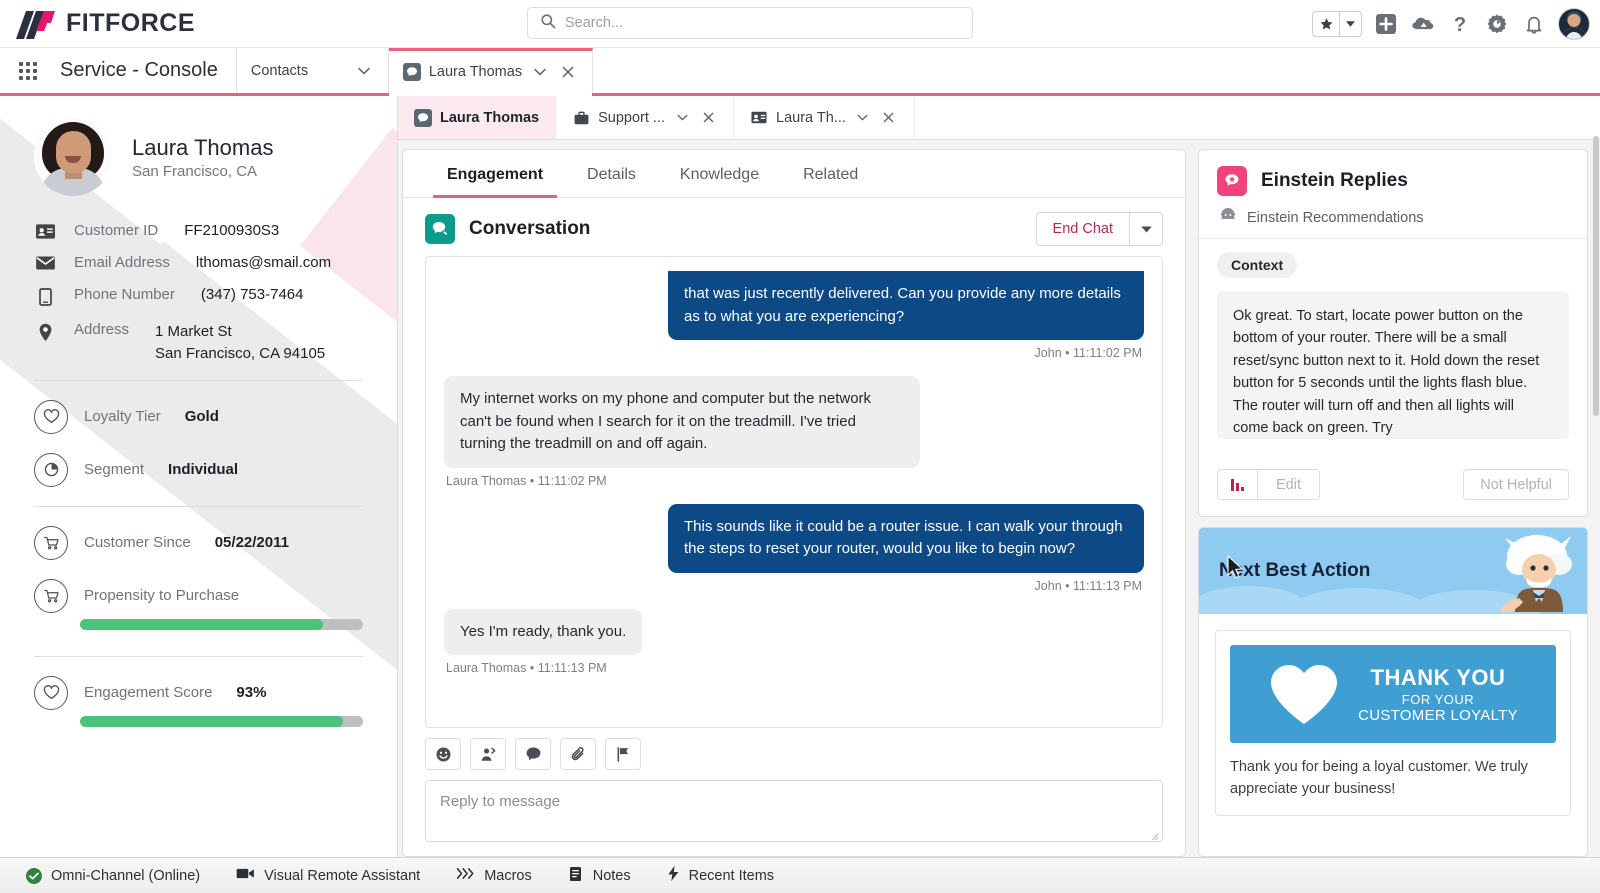 This screenshot has width=1600, height=893. What do you see at coordinates (198, 692) in the screenshot?
I see `metric-engagement-score: Engagement Score 93%` at bounding box center [198, 692].